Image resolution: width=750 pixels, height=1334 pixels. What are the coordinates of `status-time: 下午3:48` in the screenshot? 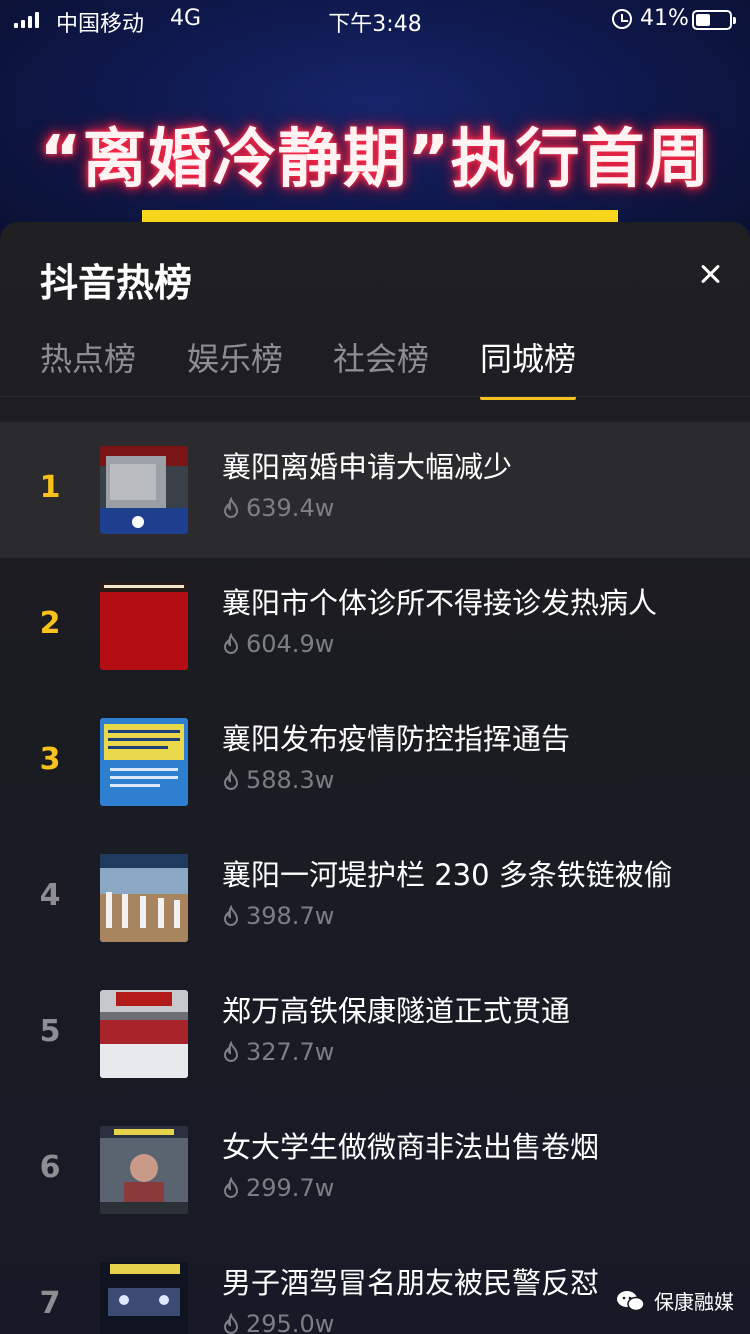 It's located at (375, 24).